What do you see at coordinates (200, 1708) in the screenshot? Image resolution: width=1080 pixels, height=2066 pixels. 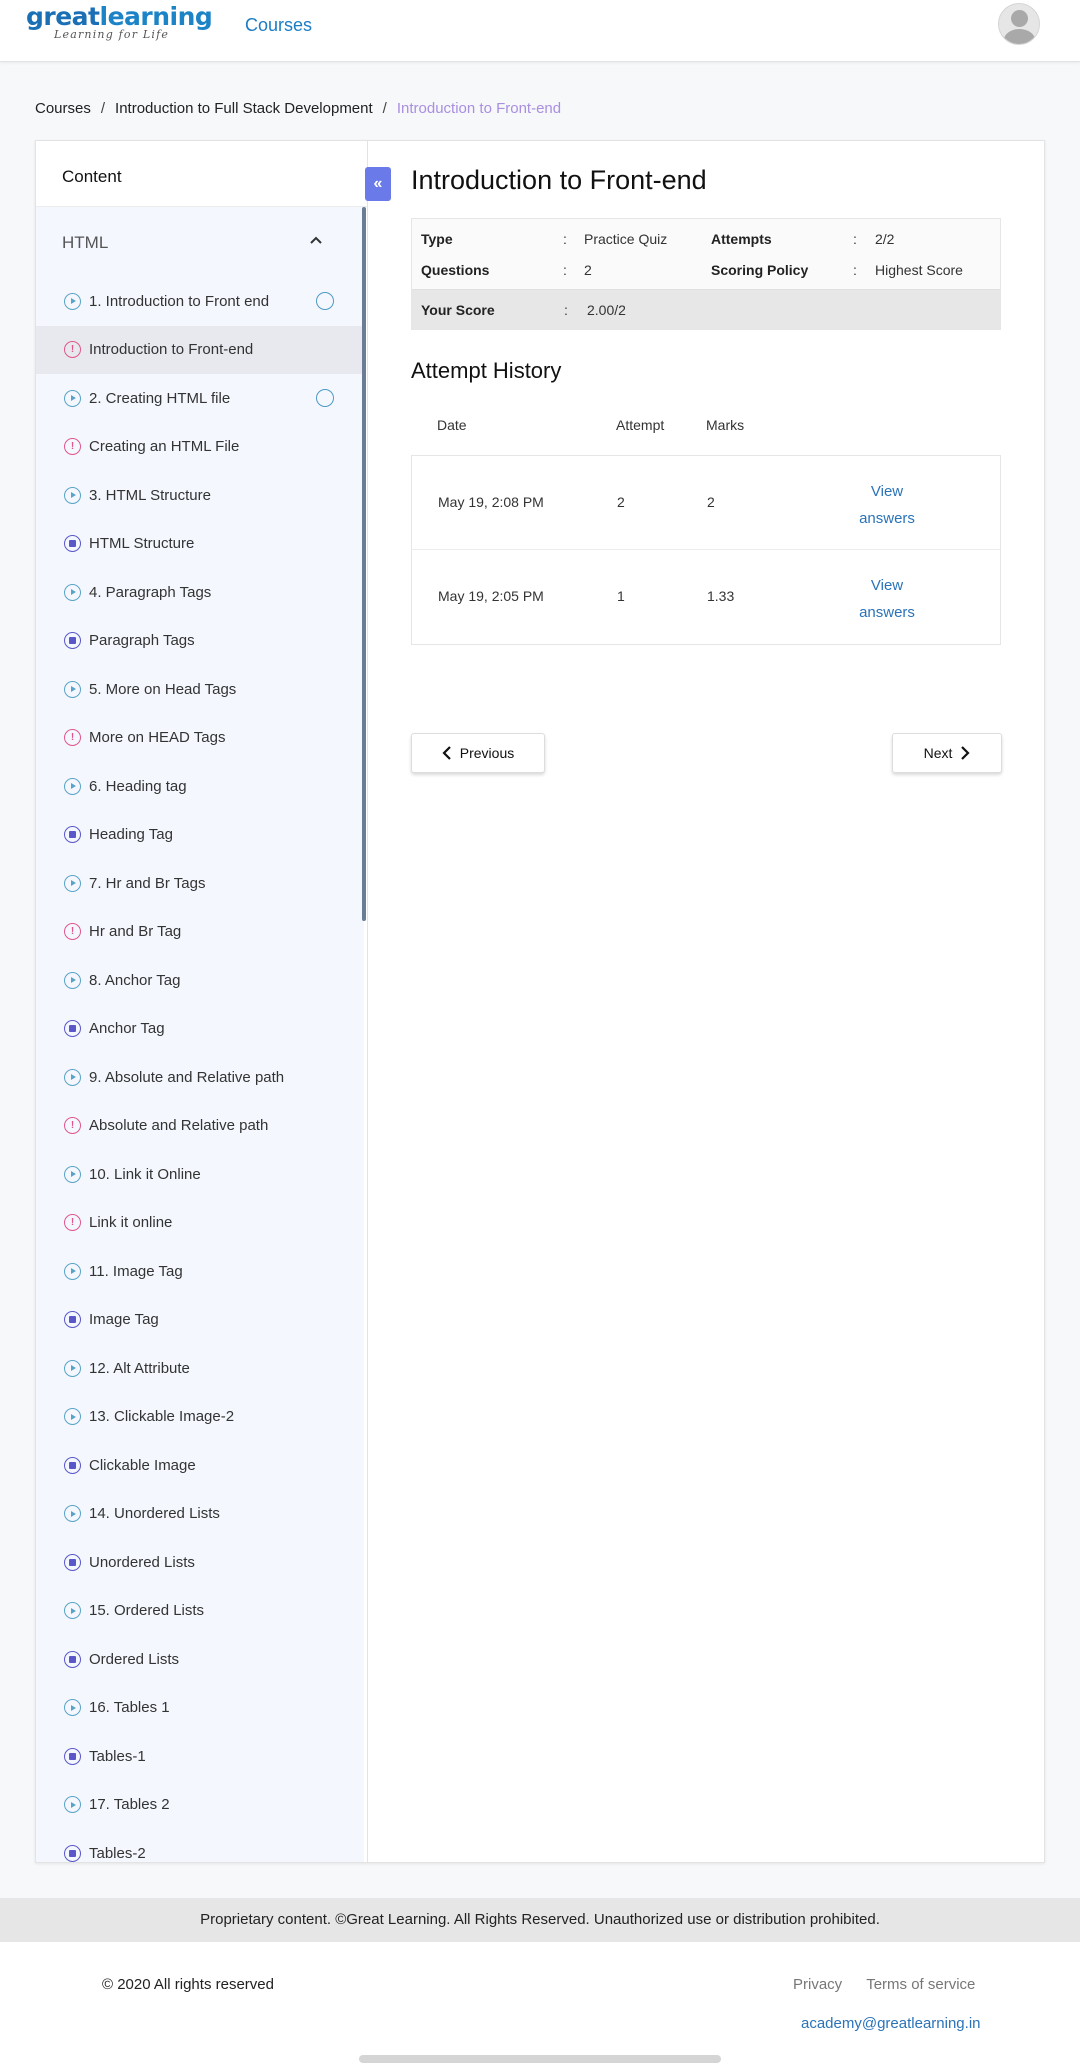 I see `sidebar-item: 16. Tables 1` at bounding box center [200, 1708].